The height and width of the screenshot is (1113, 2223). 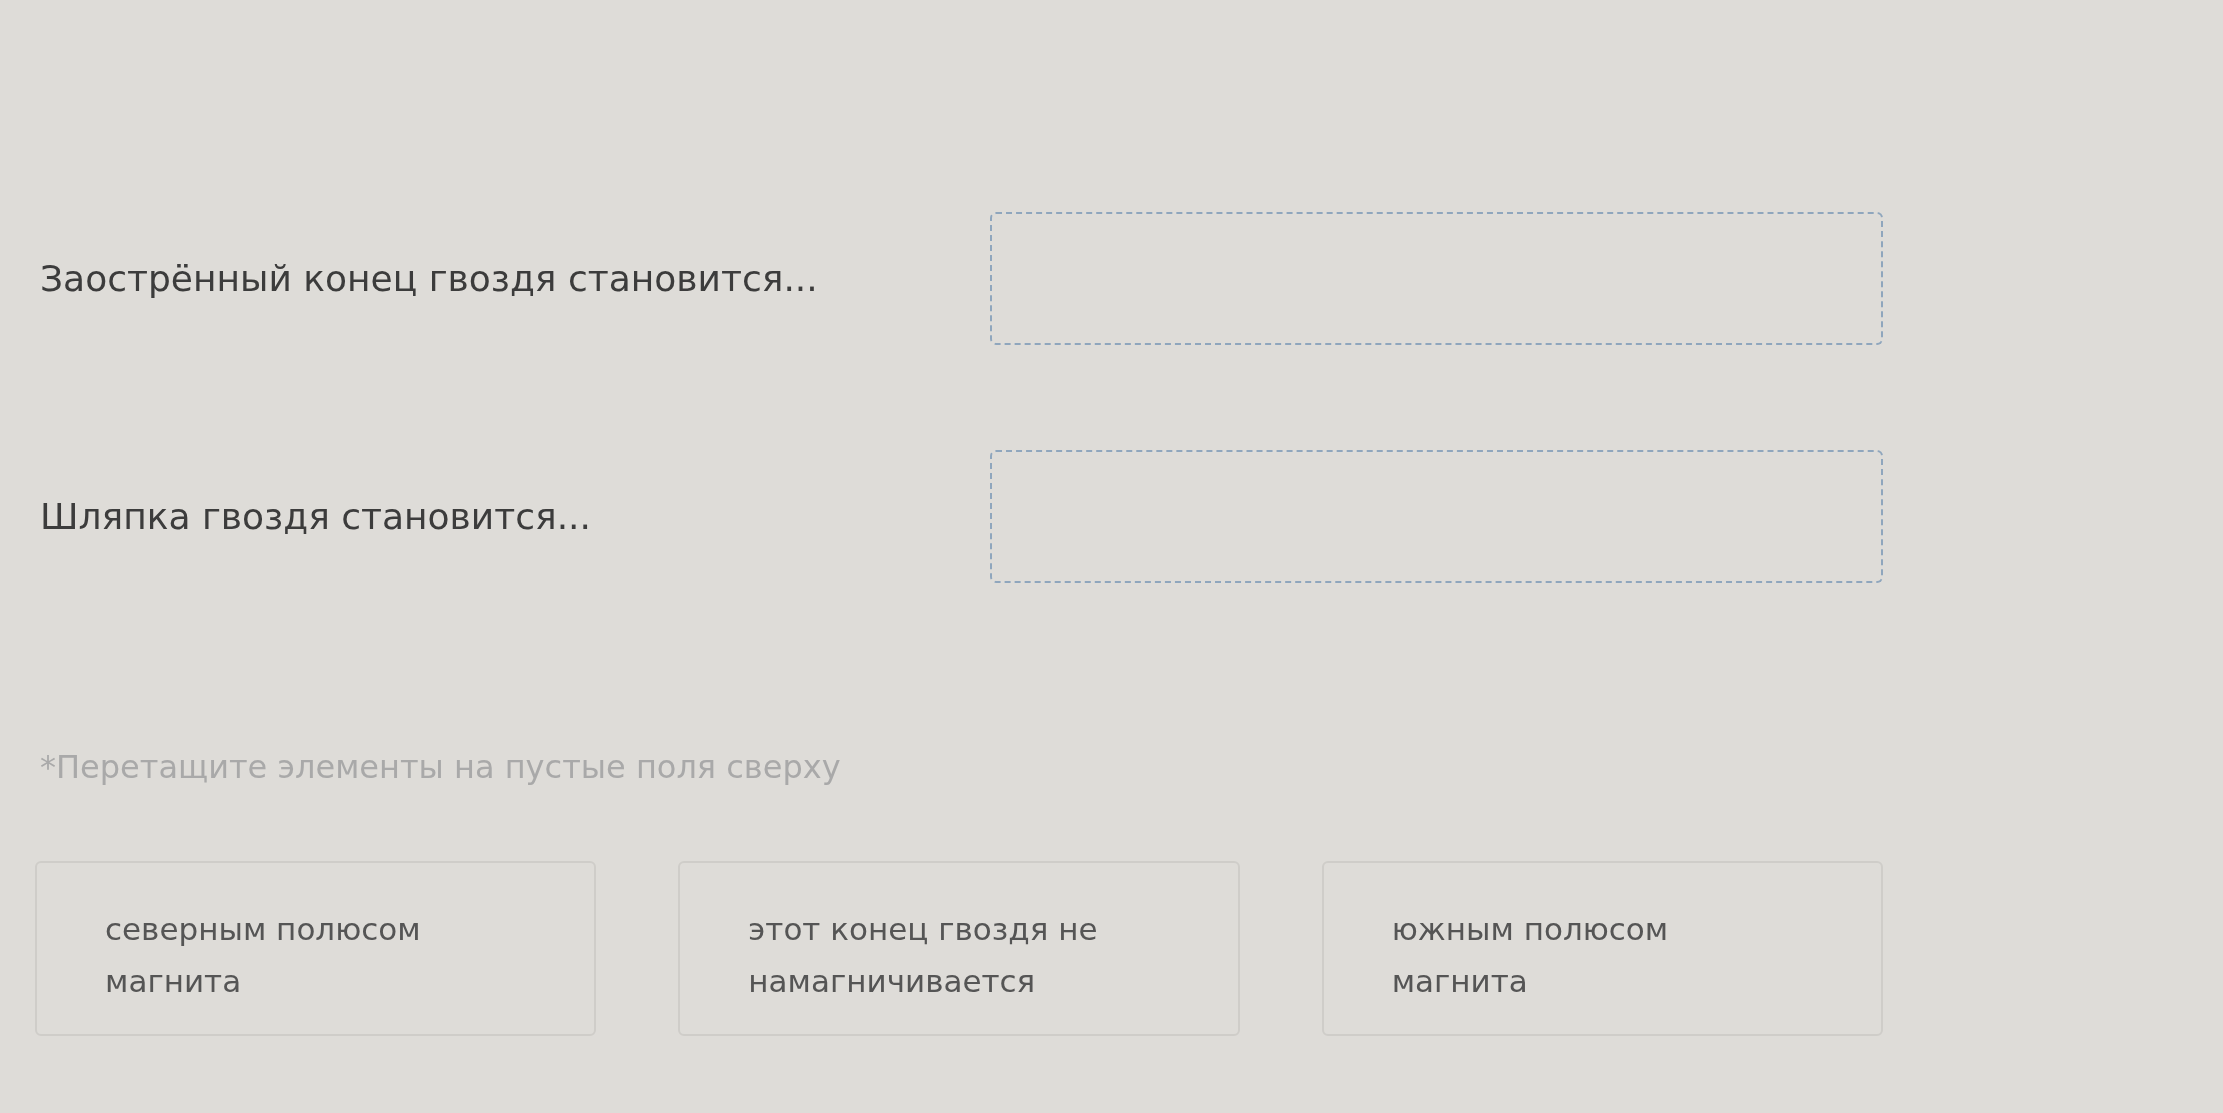 I want to click on draggable-option: этот конец гвоздя не намагничивается, so click(x=959, y=948).